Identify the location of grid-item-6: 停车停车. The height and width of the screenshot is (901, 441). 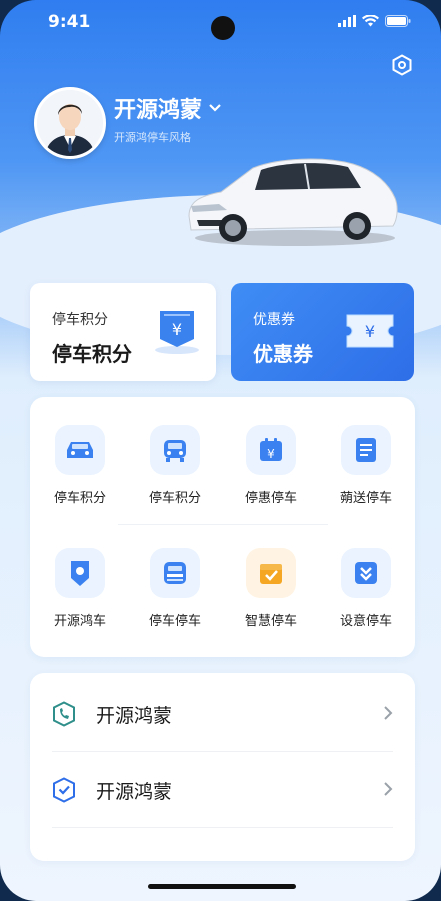
(175, 588).